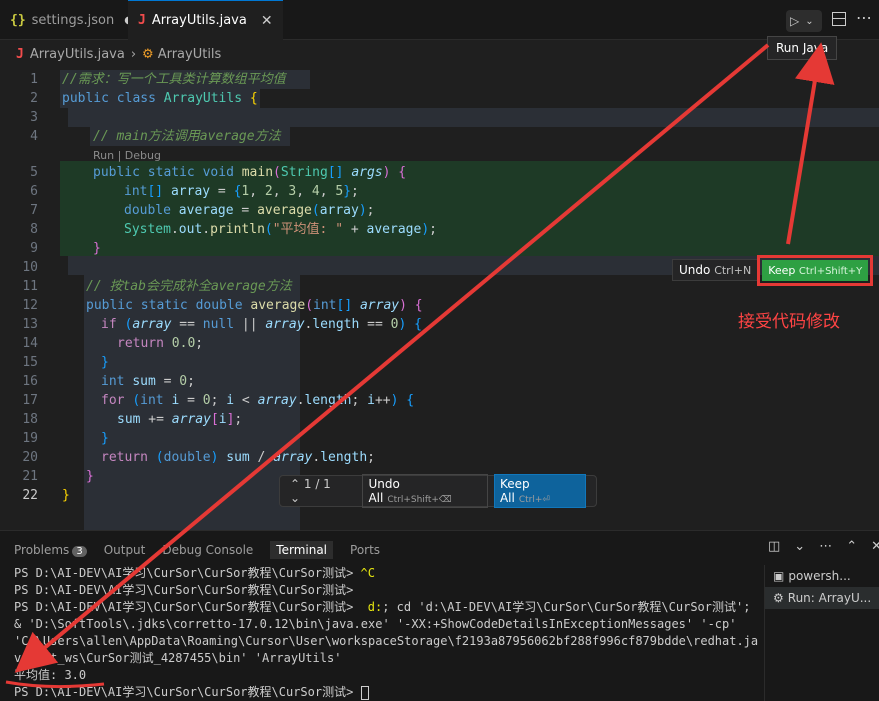 The height and width of the screenshot is (701, 879). I want to click on line-number: 15, so click(30, 362).